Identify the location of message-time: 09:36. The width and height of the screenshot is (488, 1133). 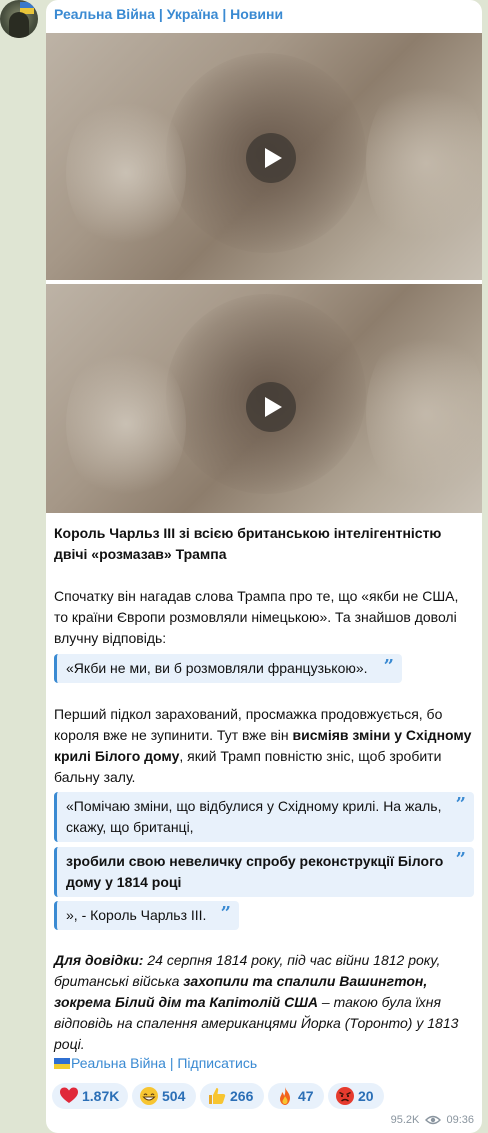
(460, 1120).